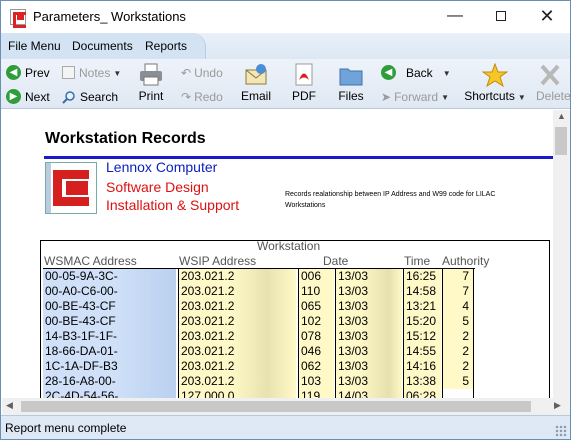  What do you see at coordinates (368, 393) in the screenshot?
I see `cell-date: 14/03` at bounding box center [368, 393].